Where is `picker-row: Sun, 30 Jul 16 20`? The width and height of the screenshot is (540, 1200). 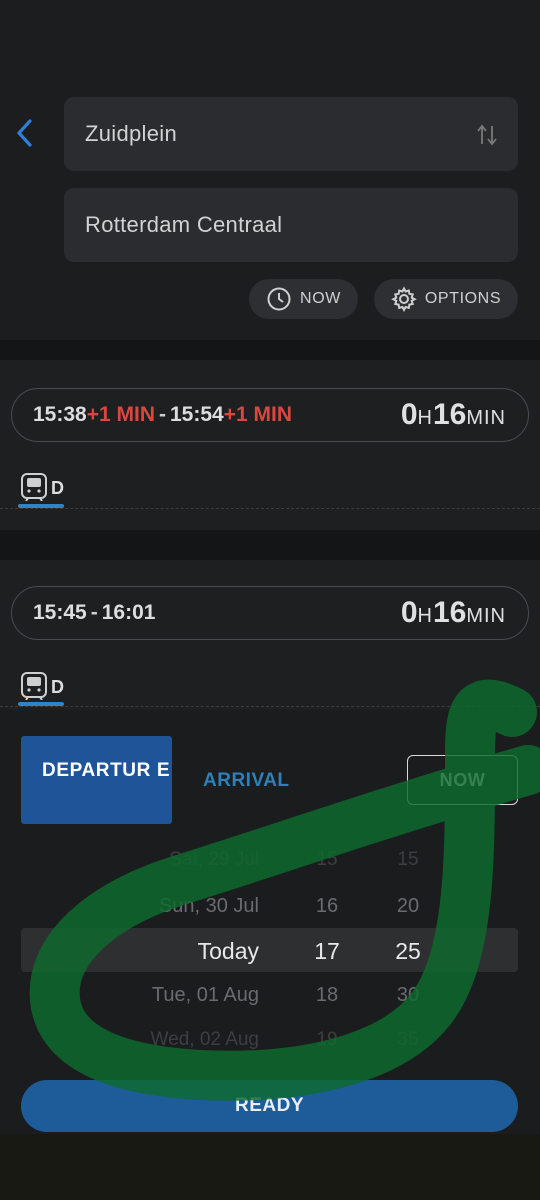
picker-row: Sun, 30 Jul 16 20 is located at coordinates (270, 906).